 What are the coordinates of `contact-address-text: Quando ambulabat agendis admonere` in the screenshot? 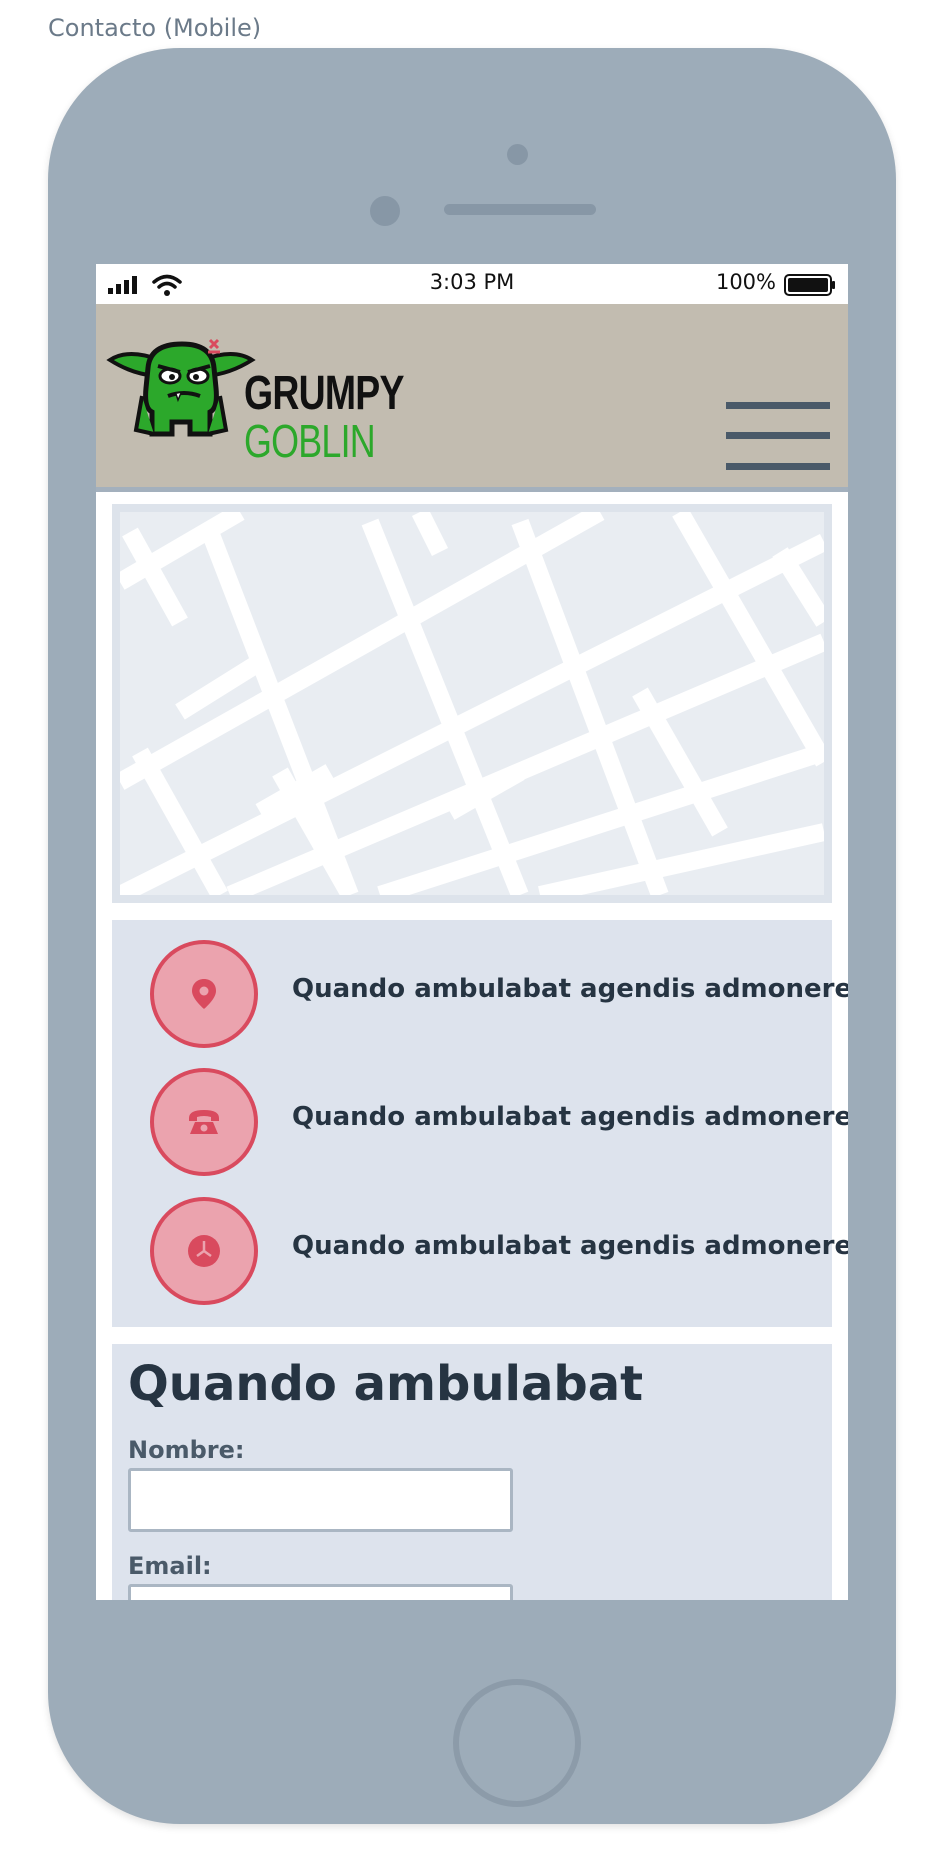 It's located at (570, 989).